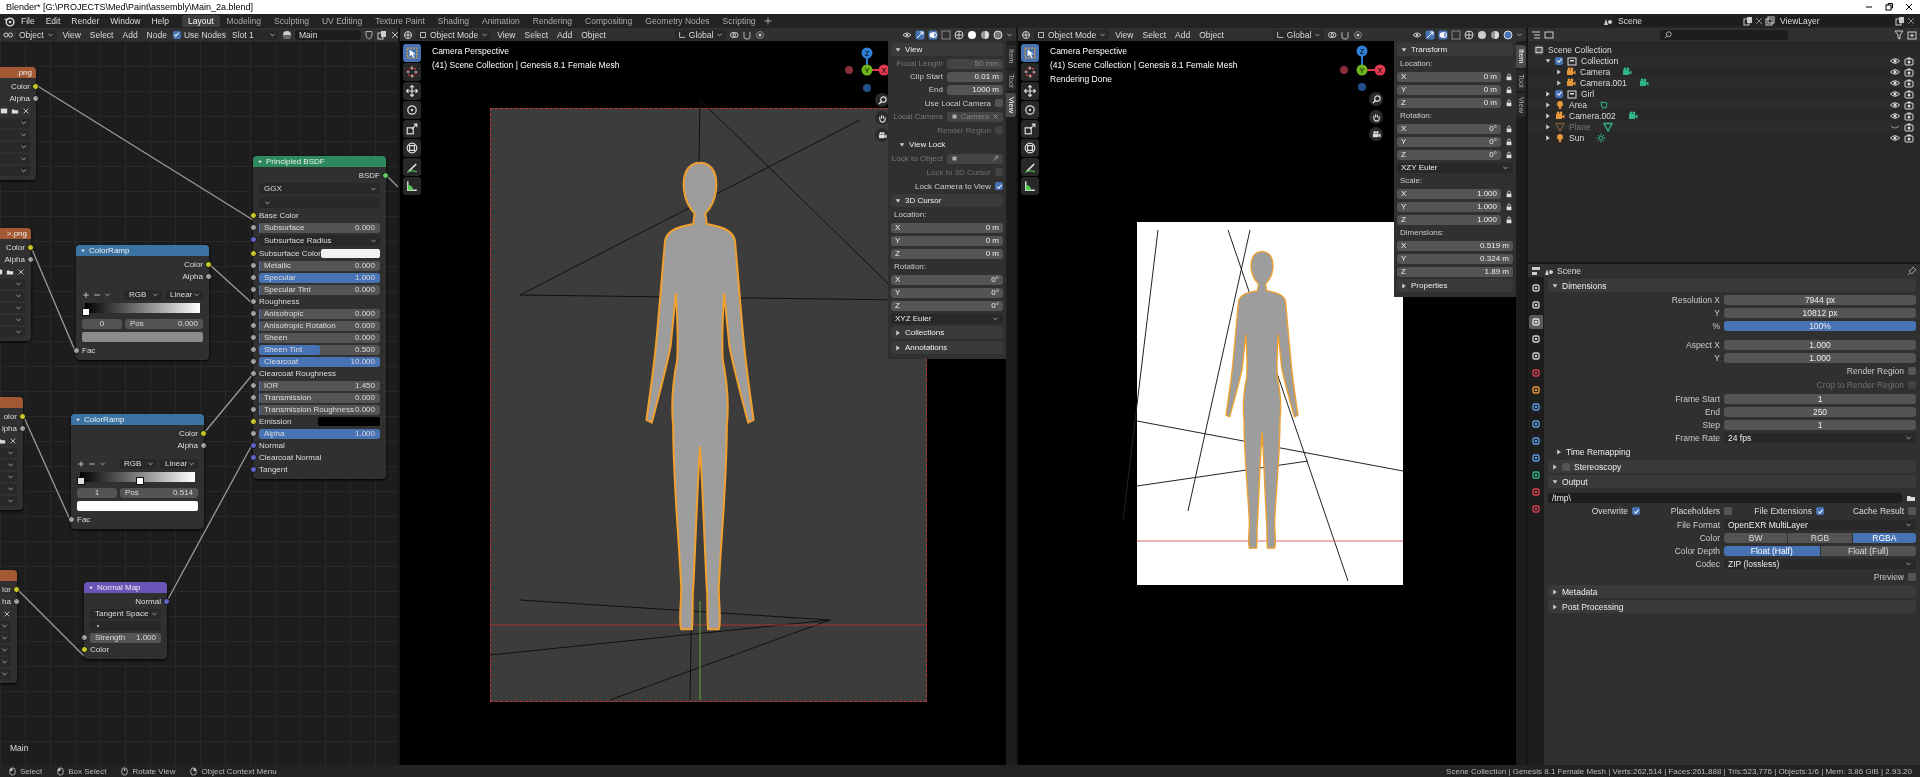  Describe the element at coordinates (739, 21) in the screenshot. I see `workspace-tab: Scripting` at that location.